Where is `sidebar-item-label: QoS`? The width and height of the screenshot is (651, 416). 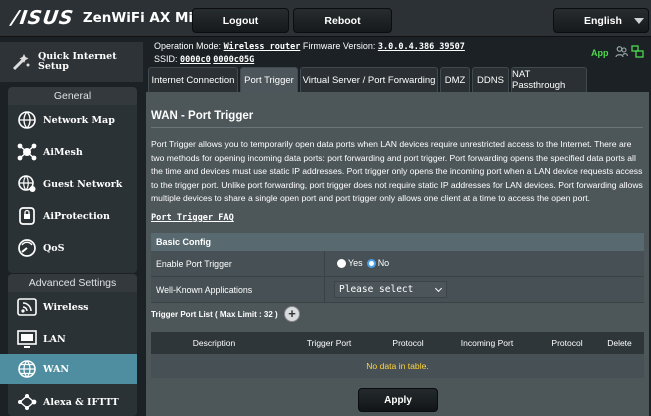
sidebar-item-label: QoS is located at coordinates (54, 248).